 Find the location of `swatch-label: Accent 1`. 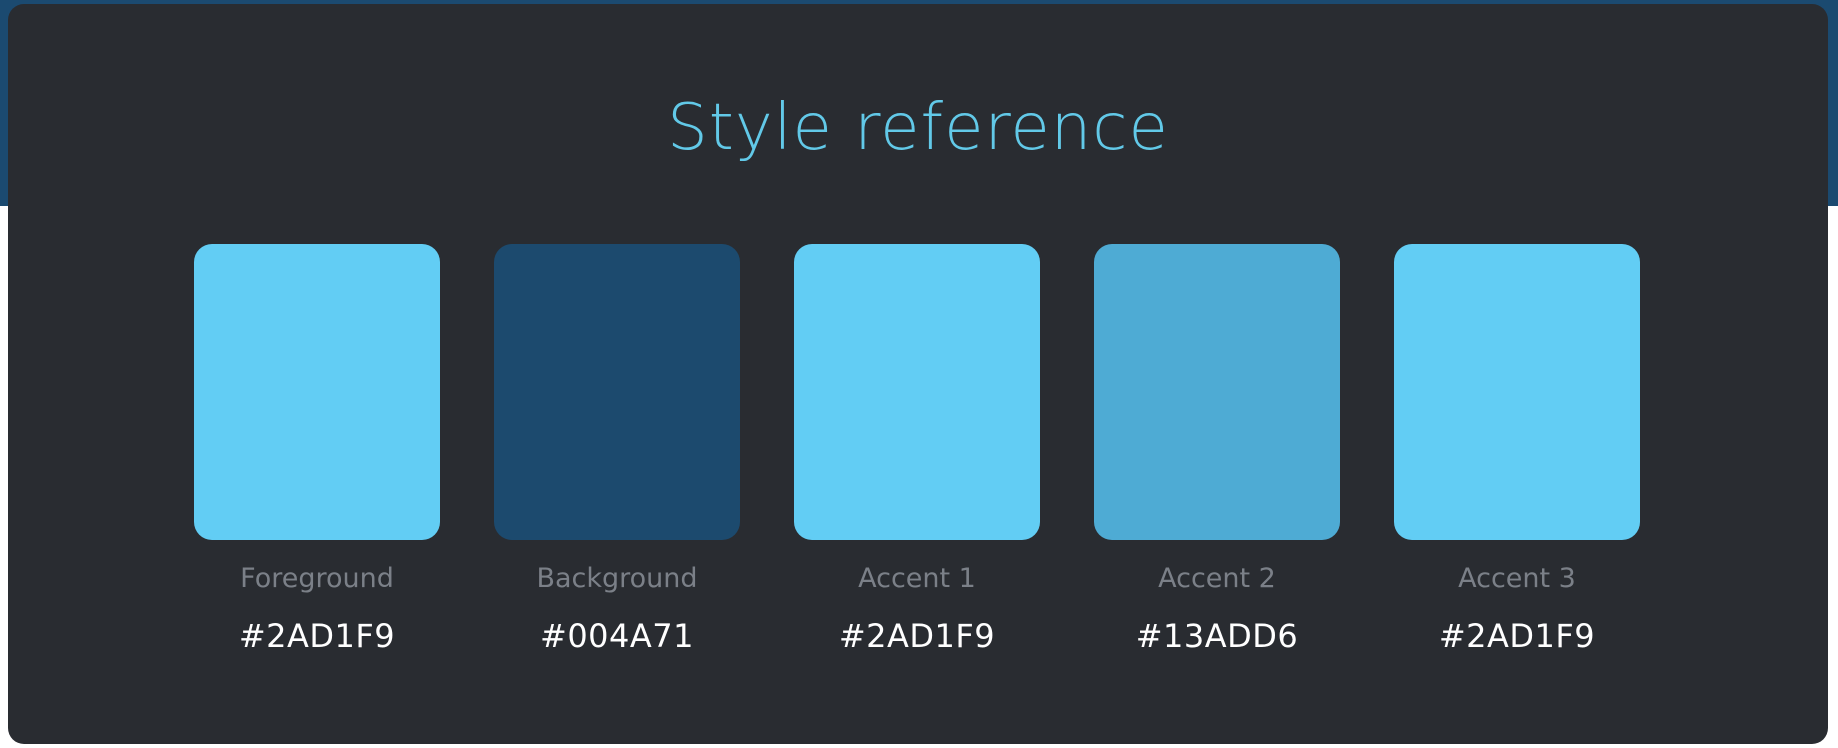

swatch-label: Accent 1 is located at coordinates (917, 578).